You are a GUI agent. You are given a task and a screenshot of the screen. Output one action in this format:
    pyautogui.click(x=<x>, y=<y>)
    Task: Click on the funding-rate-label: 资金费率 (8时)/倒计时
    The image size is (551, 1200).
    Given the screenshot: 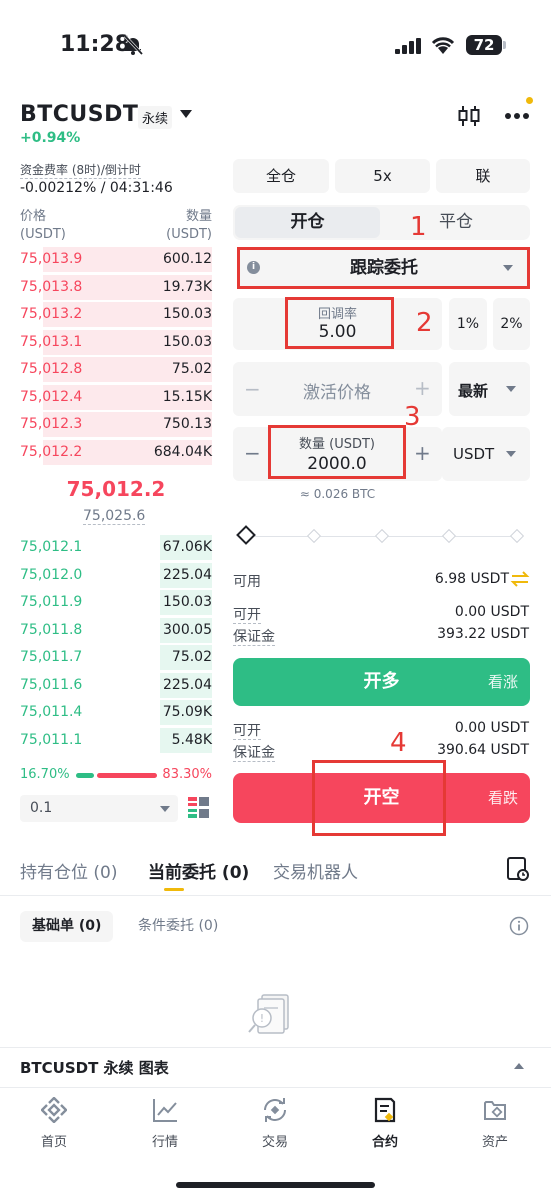 What is the action you would take?
    pyautogui.click(x=80, y=170)
    